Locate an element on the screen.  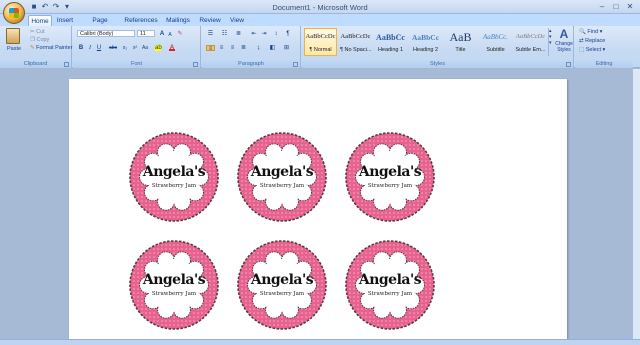
copy-button: ❐ Copy is located at coordinates (39, 40).